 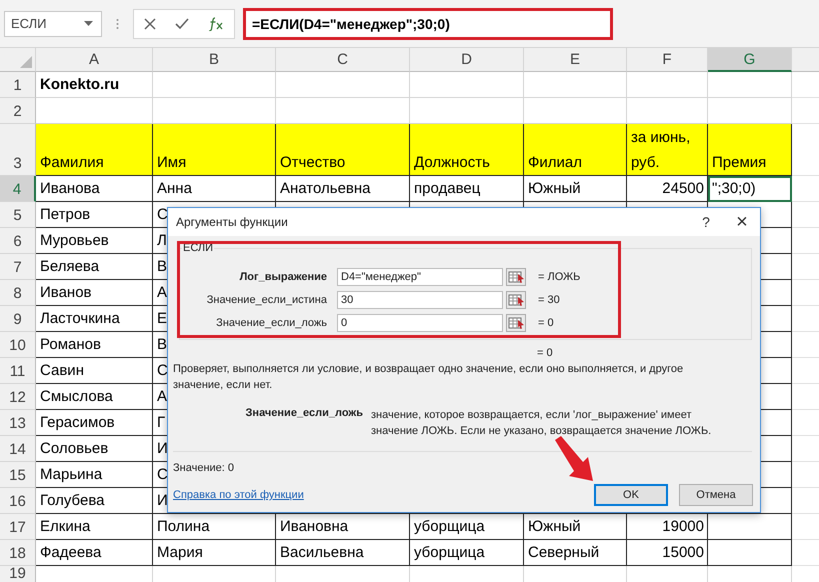 What do you see at coordinates (94, 397) in the screenshot?
I see `table-cell: Смыслова` at bounding box center [94, 397].